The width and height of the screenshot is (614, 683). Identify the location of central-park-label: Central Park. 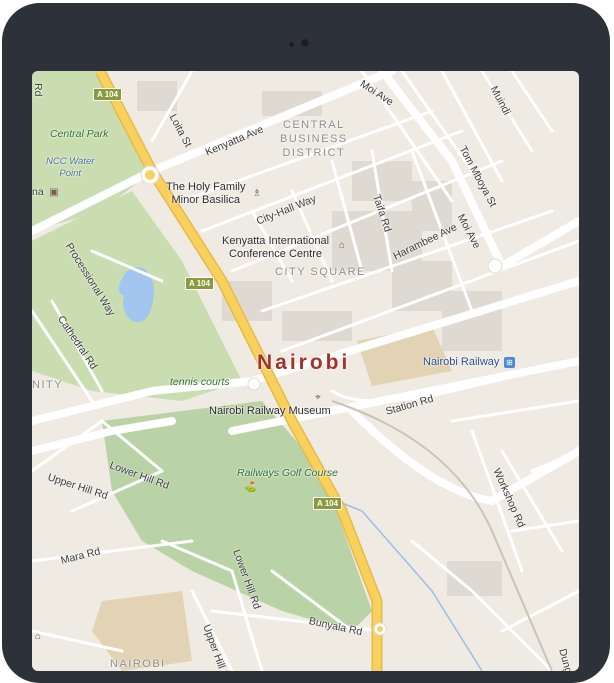
(79, 134).